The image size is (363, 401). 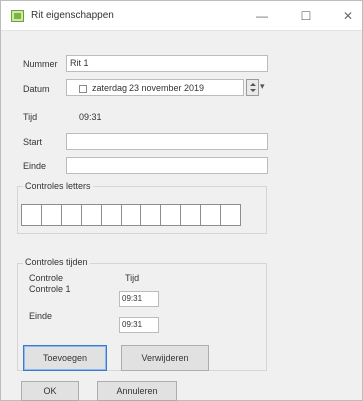 I want to click on einde-field, so click(x=167, y=165).